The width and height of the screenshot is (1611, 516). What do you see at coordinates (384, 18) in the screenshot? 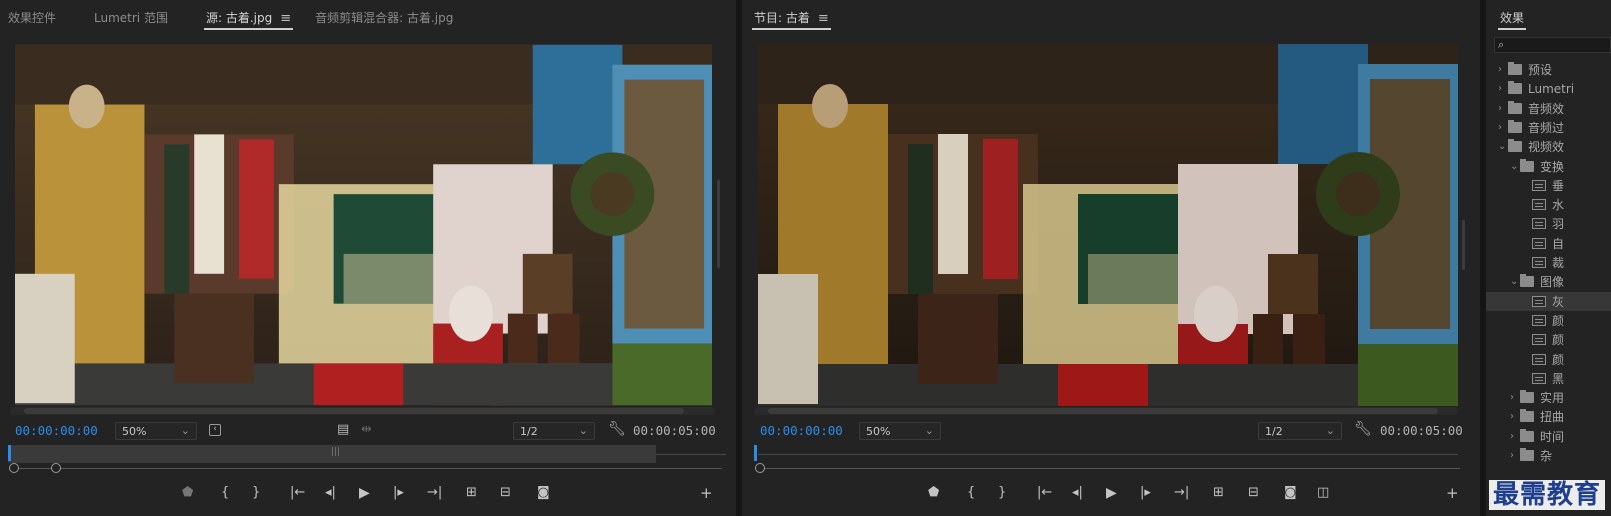
I see `tab-audio-clip-mixer: 音频剪辑混合器: 古着.jpg` at bounding box center [384, 18].